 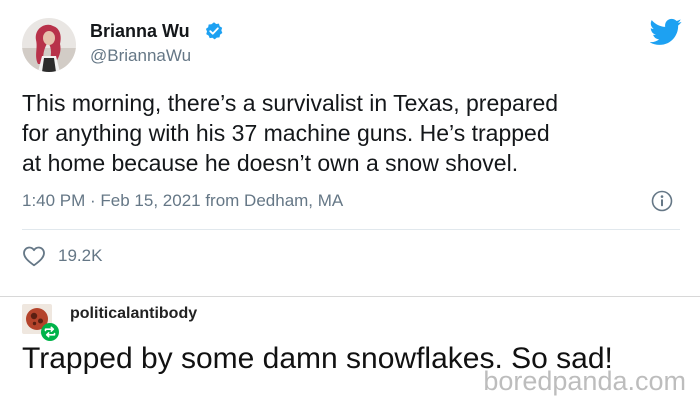 What do you see at coordinates (34, 256) in the screenshot?
I see `heart-icon` at bounding box center [34, 256].